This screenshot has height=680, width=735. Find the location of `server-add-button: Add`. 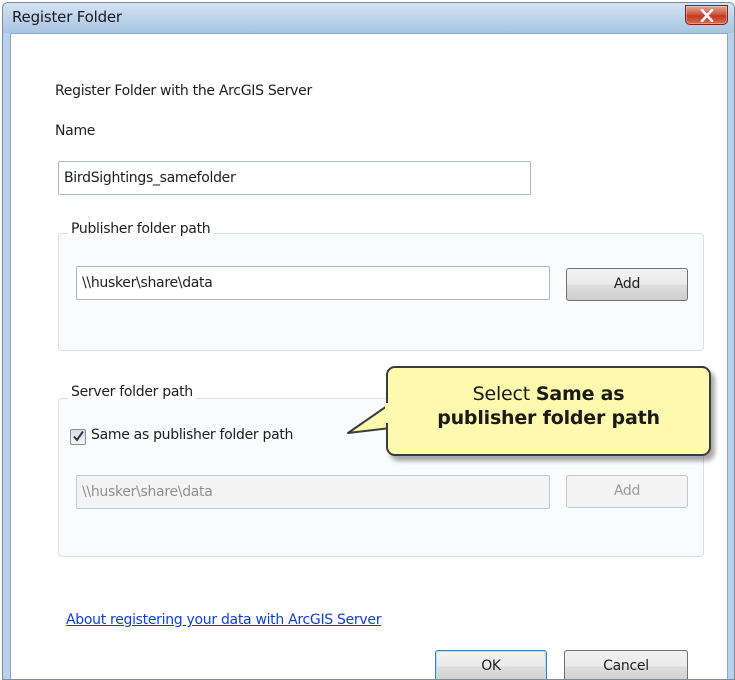

server-add-button: Add is located at coordinates (627, 491).